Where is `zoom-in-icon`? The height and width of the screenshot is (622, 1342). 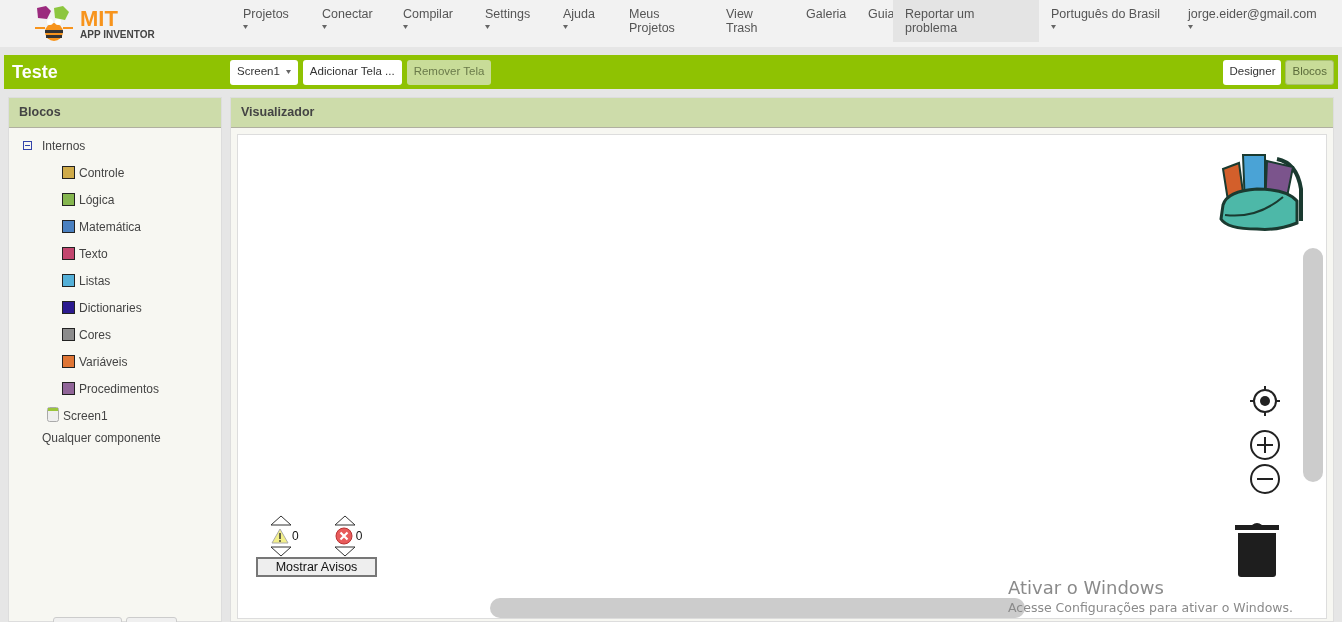 zoom-in-icon is located at coordinates (1265, 445).